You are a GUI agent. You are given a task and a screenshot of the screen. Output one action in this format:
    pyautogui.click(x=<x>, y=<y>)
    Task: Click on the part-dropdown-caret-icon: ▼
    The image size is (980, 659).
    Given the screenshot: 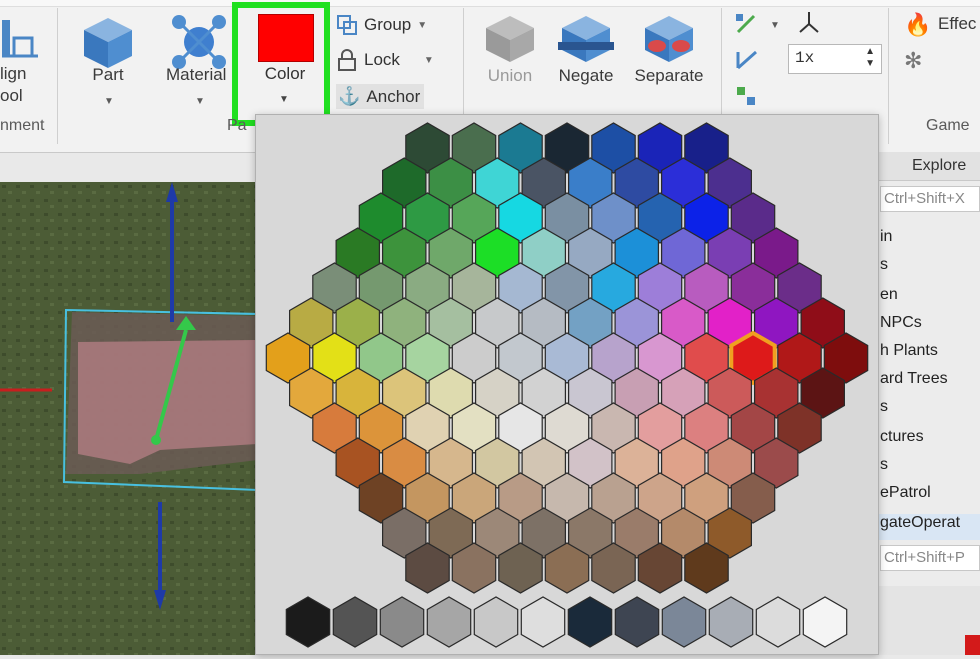 What is the action you would take?
    pyautogui.click(x=109, y=101)
    